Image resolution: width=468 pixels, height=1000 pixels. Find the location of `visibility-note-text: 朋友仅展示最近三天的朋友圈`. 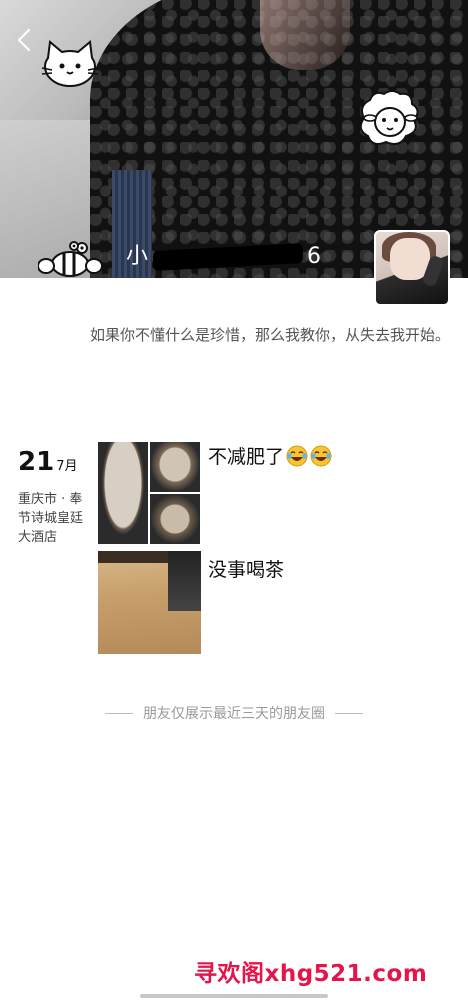

visibility-note-text: 朋友仅展示最近三天的朋友圈 is located at coordinates (234, 714).